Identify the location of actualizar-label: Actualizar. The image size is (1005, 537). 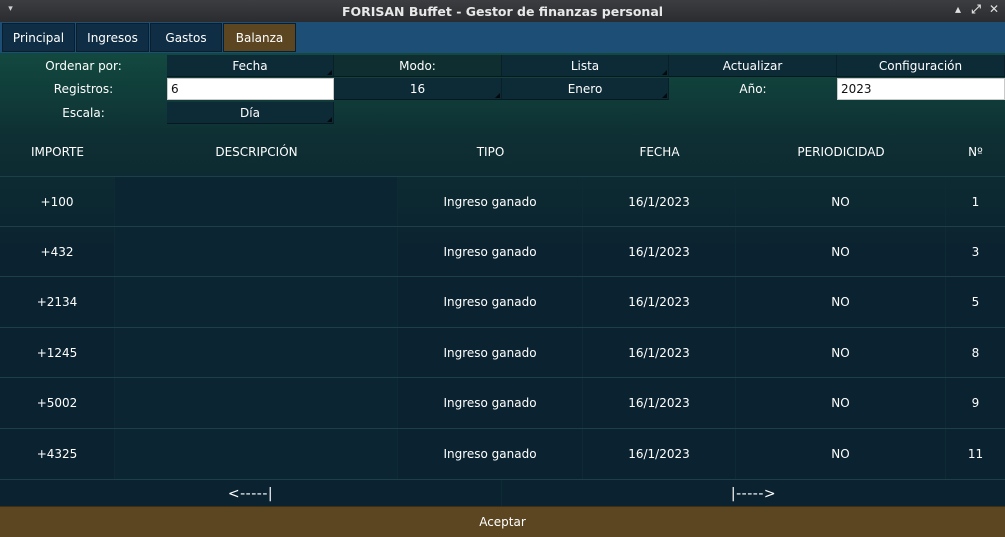
(752, 65).